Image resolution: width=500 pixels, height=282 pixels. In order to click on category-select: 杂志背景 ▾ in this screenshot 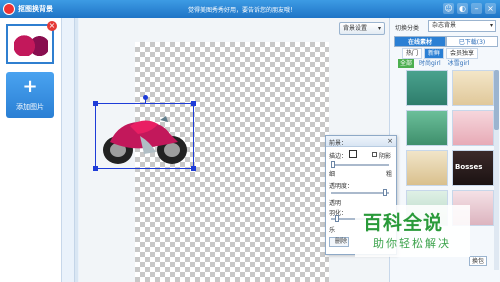, I will do `click(462, 26)`.